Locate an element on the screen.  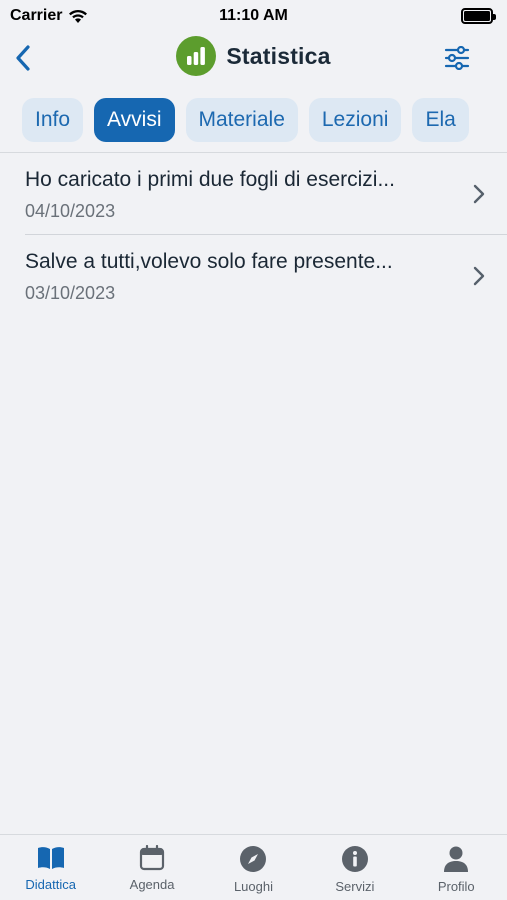
notice-date: 04/10/2023 is located at coordinates (70, 211).